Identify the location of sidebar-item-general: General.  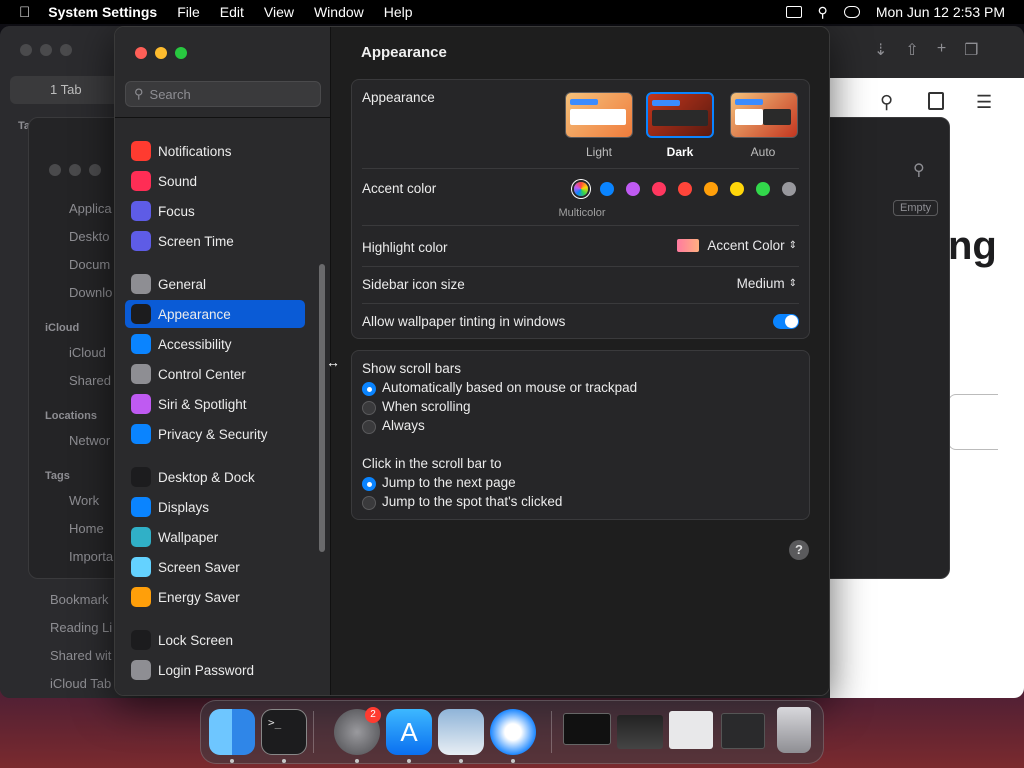
(215, 284).